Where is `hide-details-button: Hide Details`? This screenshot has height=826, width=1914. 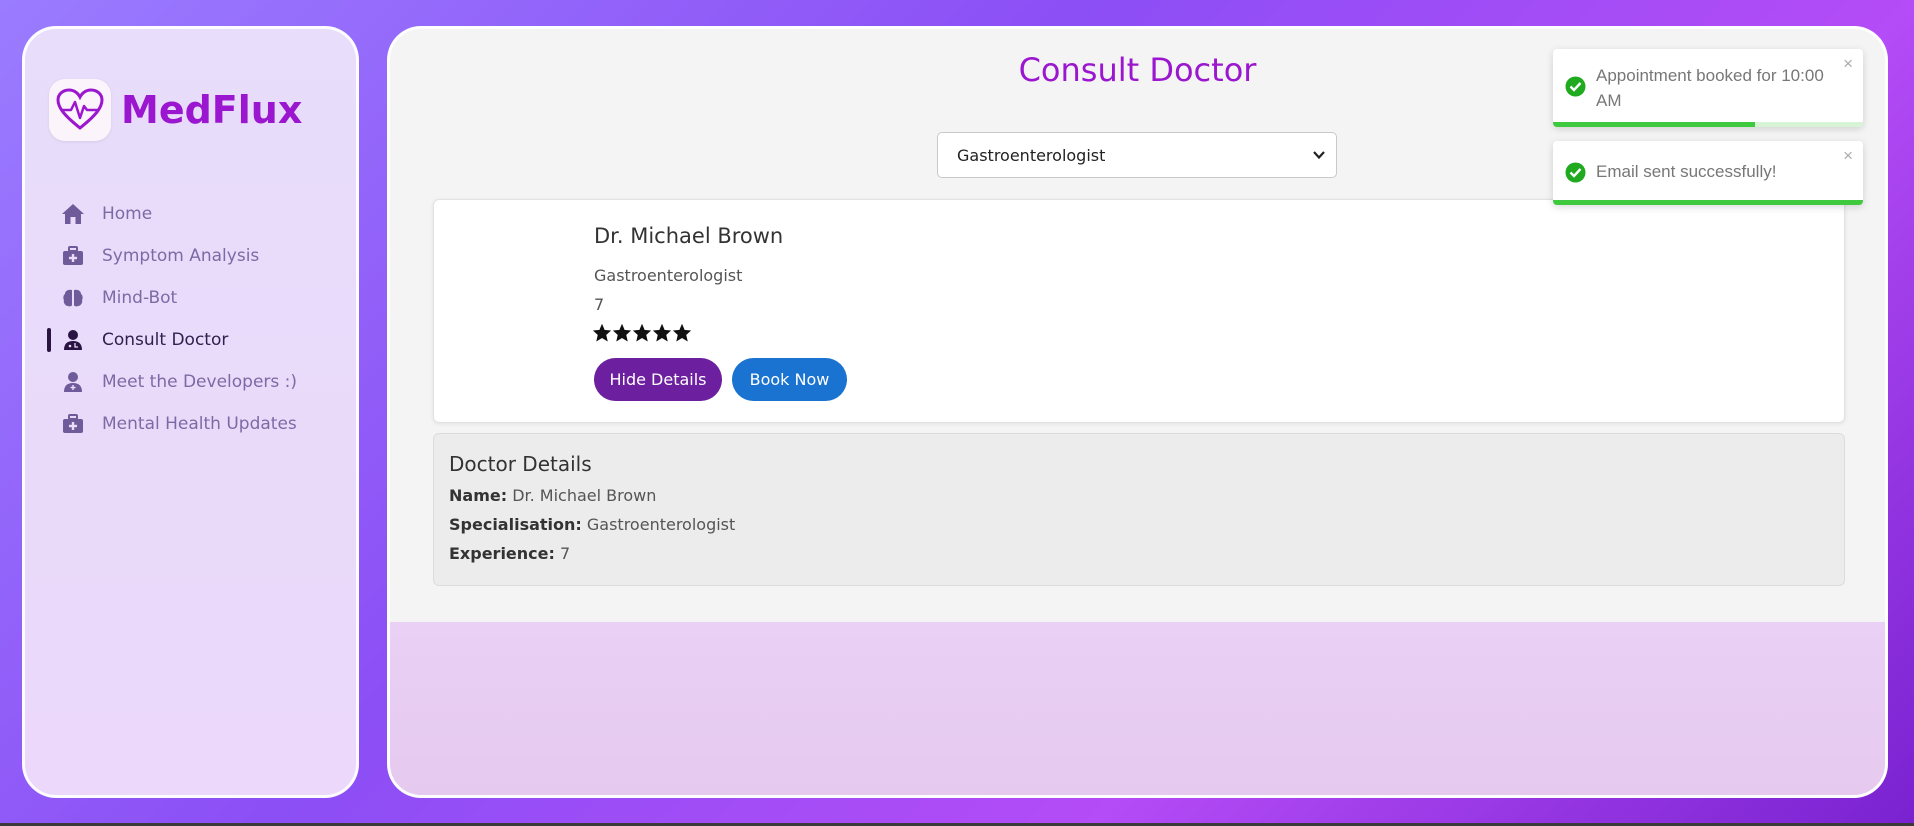 hide-details-button: Hide Details is located at coordinates (658, 379).